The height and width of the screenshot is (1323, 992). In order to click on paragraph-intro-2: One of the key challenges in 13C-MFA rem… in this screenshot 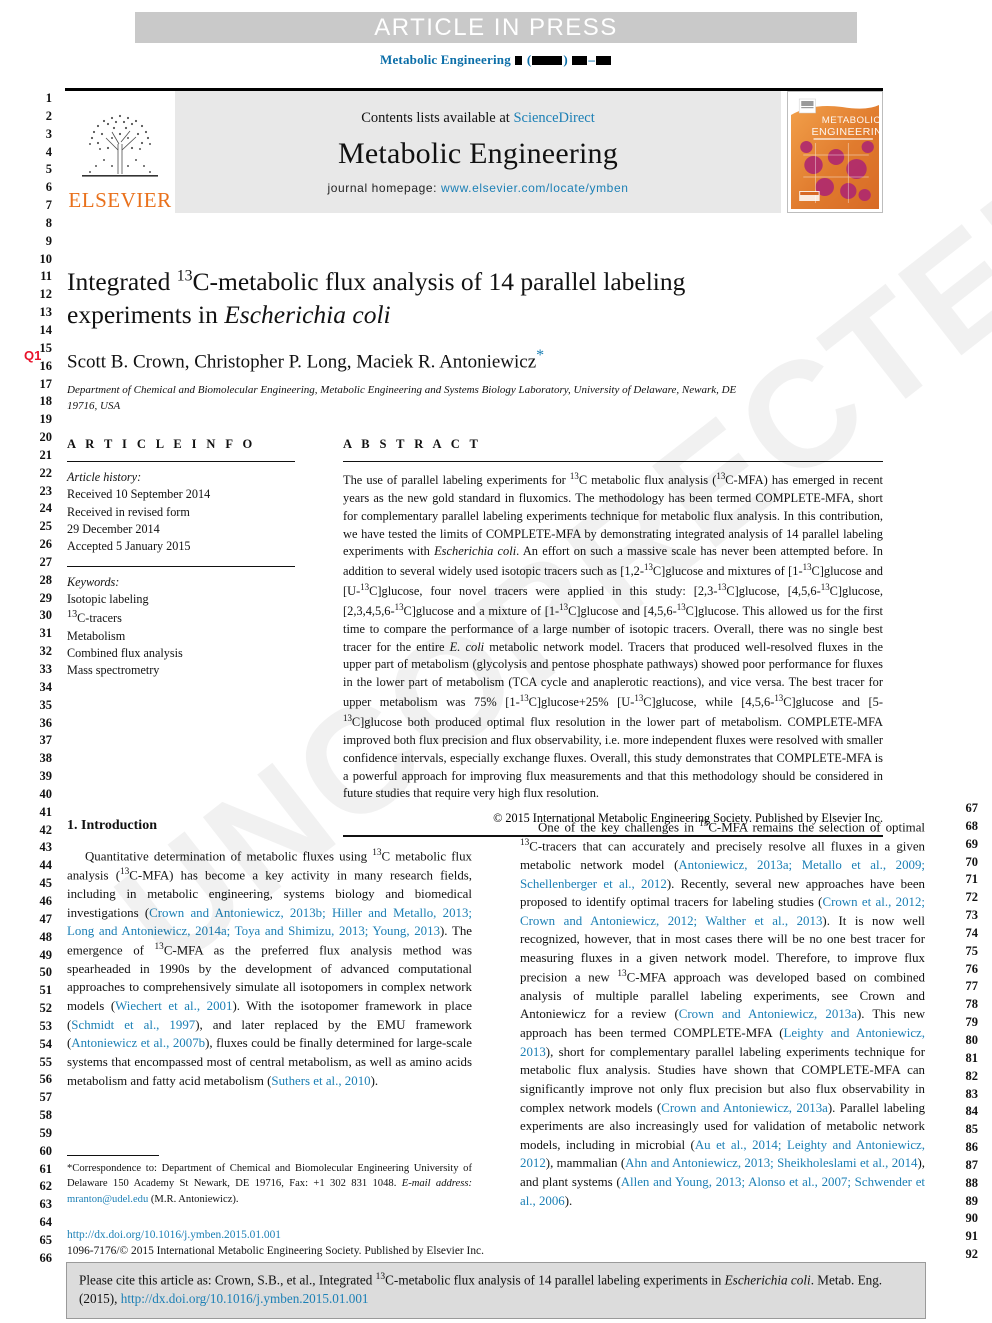, I will do `click(722, 1014)`.